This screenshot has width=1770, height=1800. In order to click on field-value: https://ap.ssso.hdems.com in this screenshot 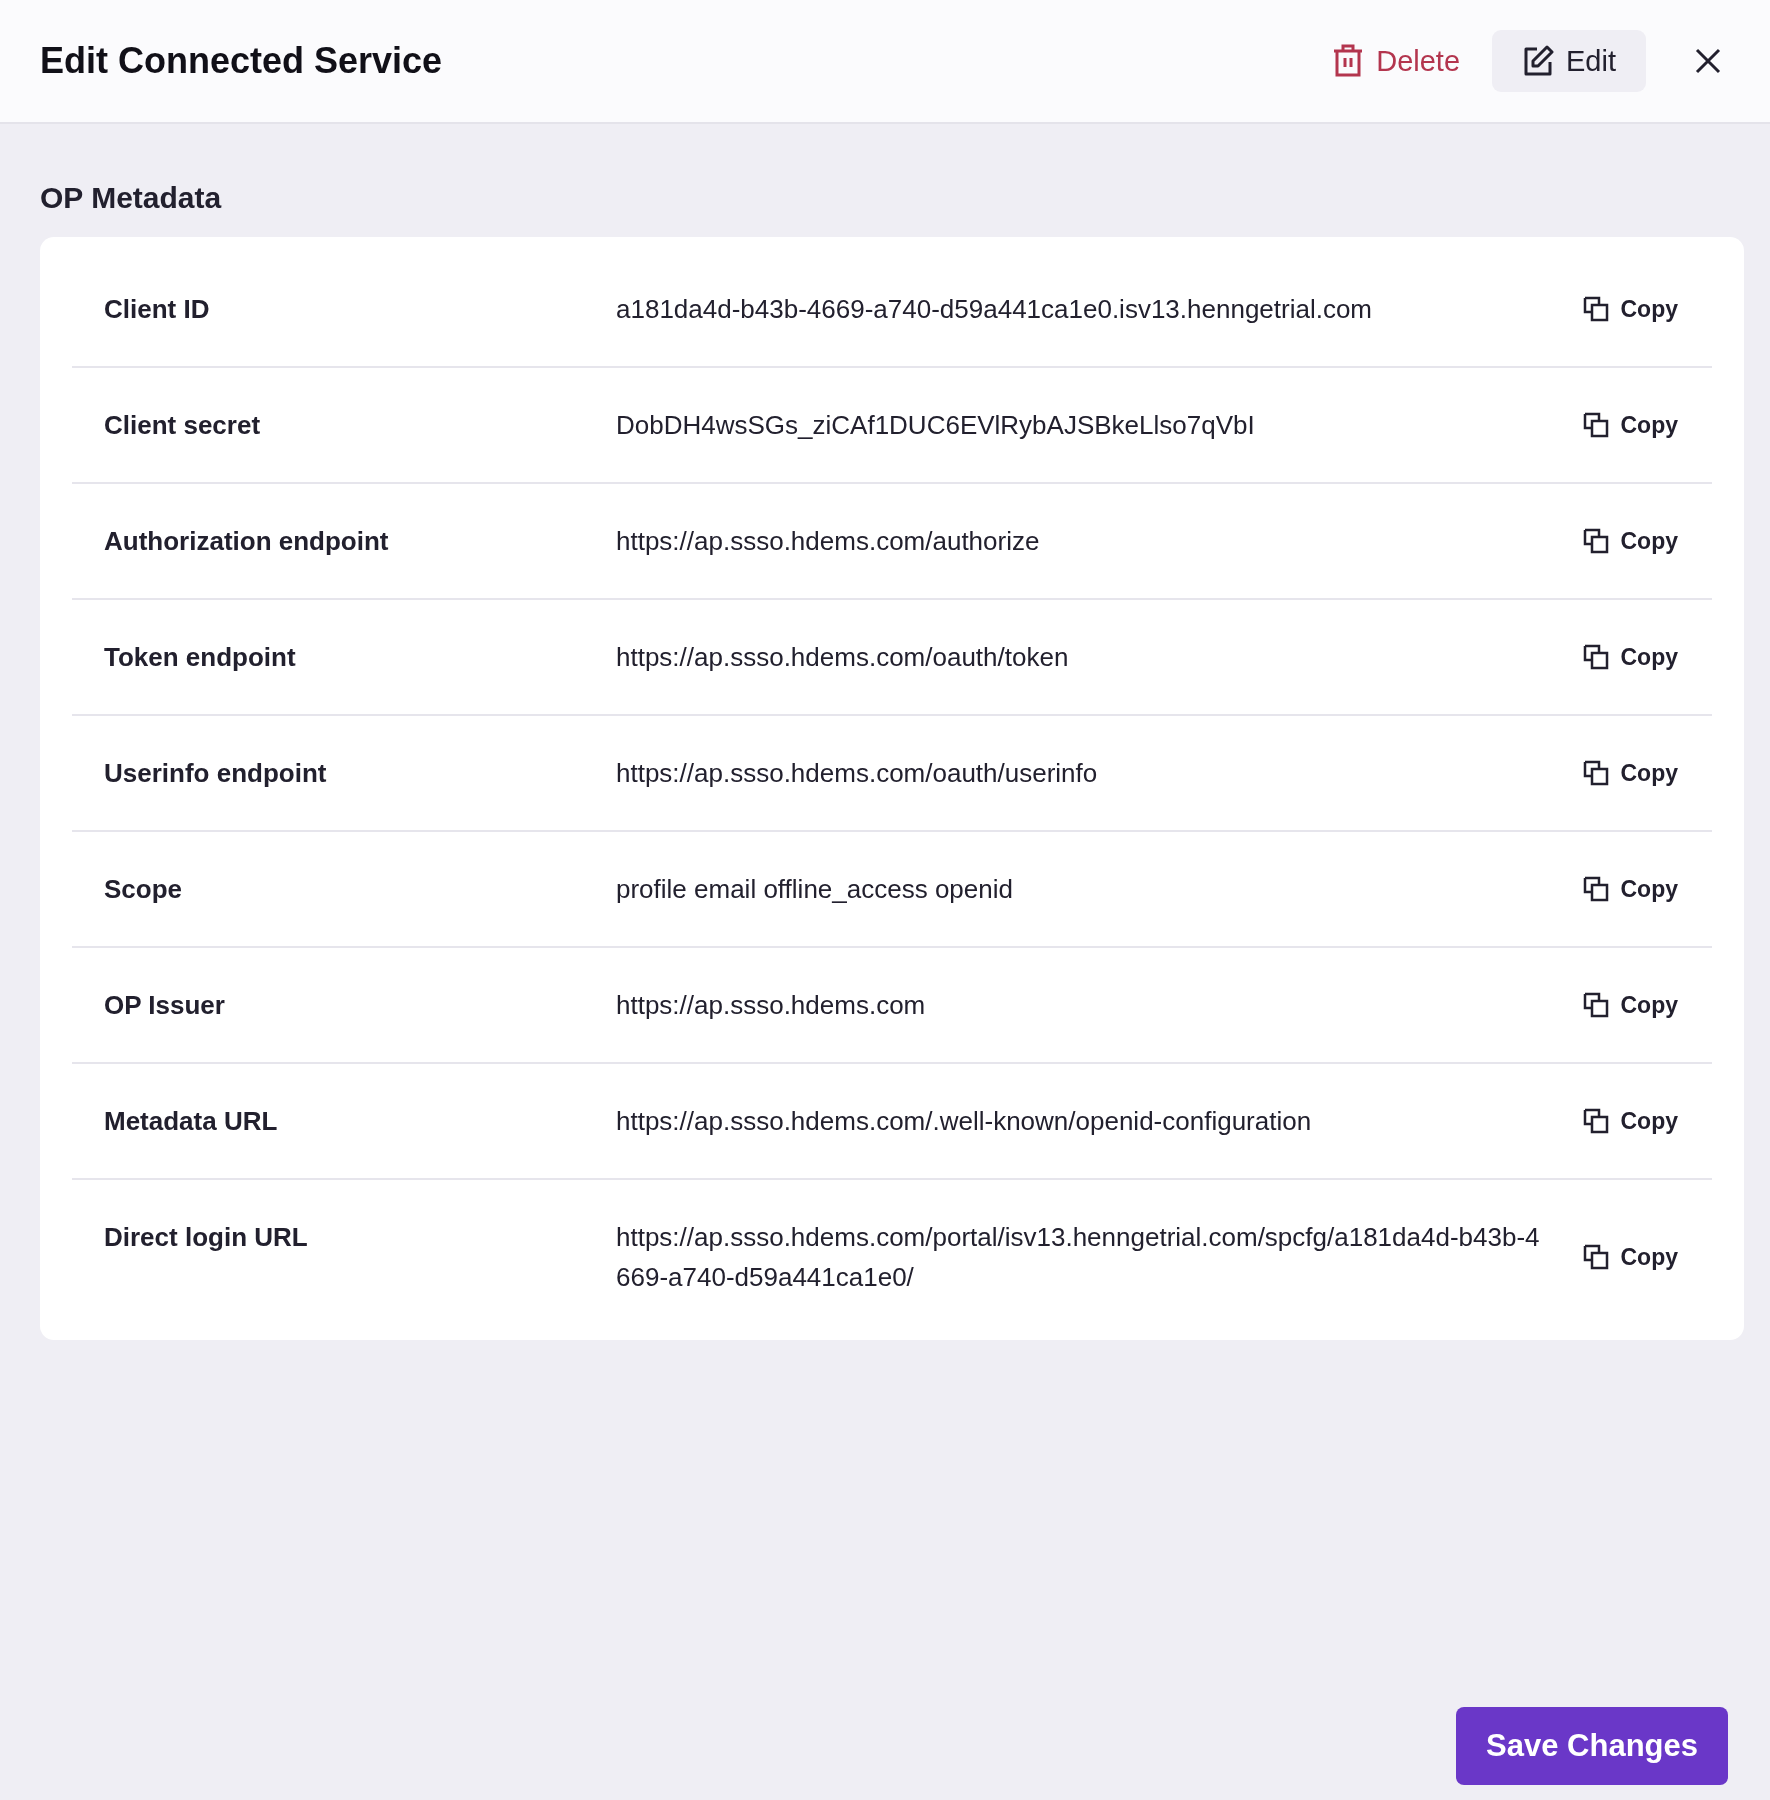, I will do `click(771, 1005)`.